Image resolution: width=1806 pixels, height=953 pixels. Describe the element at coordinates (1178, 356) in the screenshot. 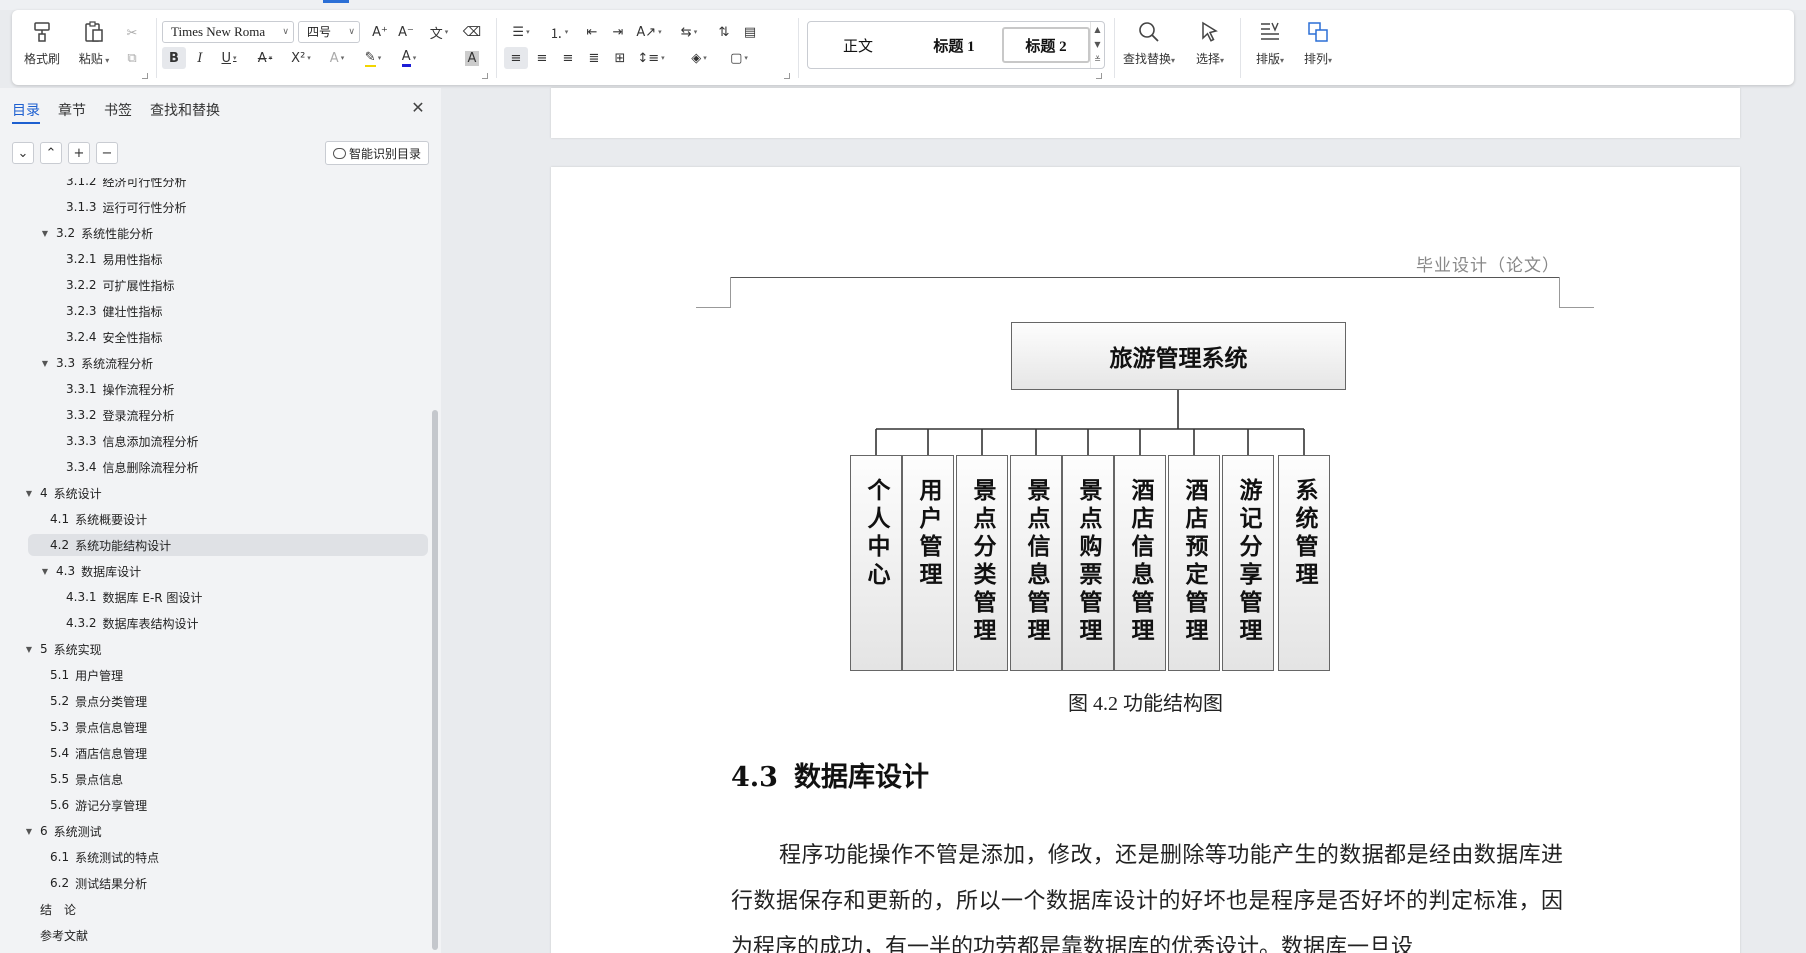

I see `diagram-root-node: 旅游管理系统` at that location.